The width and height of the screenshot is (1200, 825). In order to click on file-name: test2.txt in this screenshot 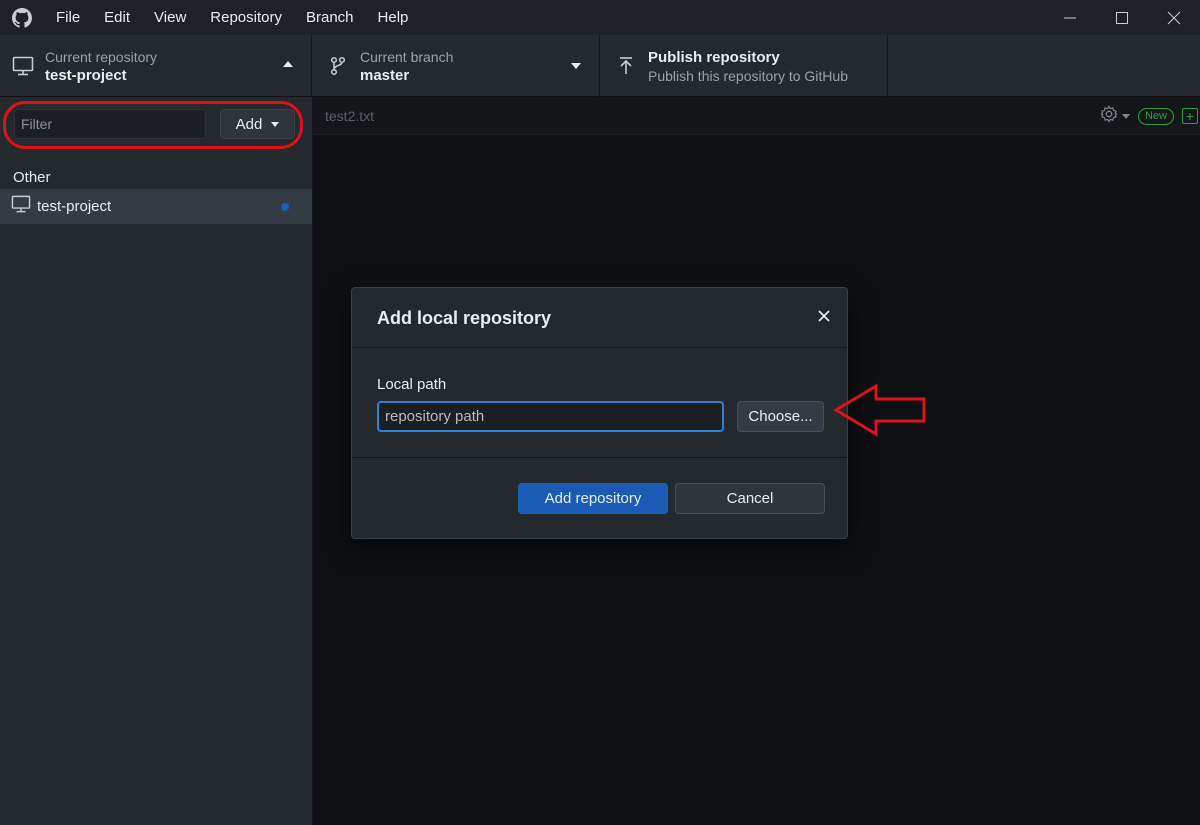, I will do `click(350, 116)`.